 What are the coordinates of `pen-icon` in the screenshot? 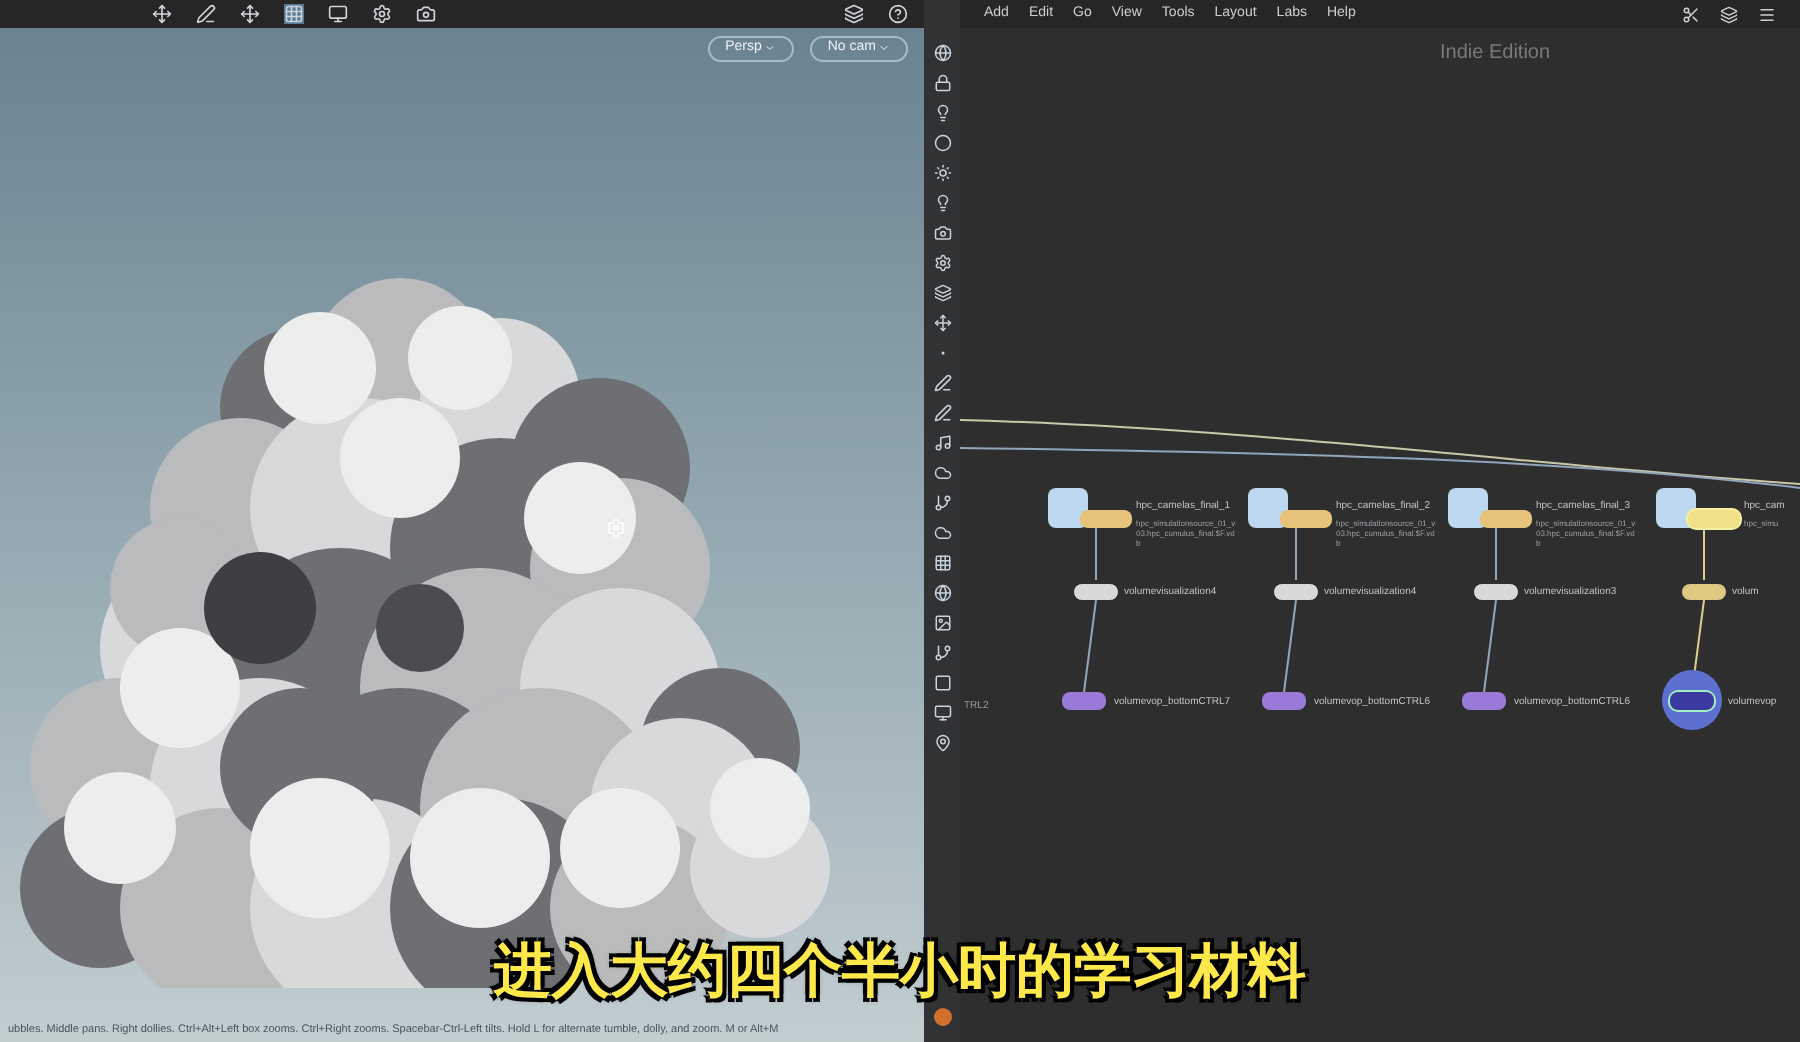 It's located at (206, 14).